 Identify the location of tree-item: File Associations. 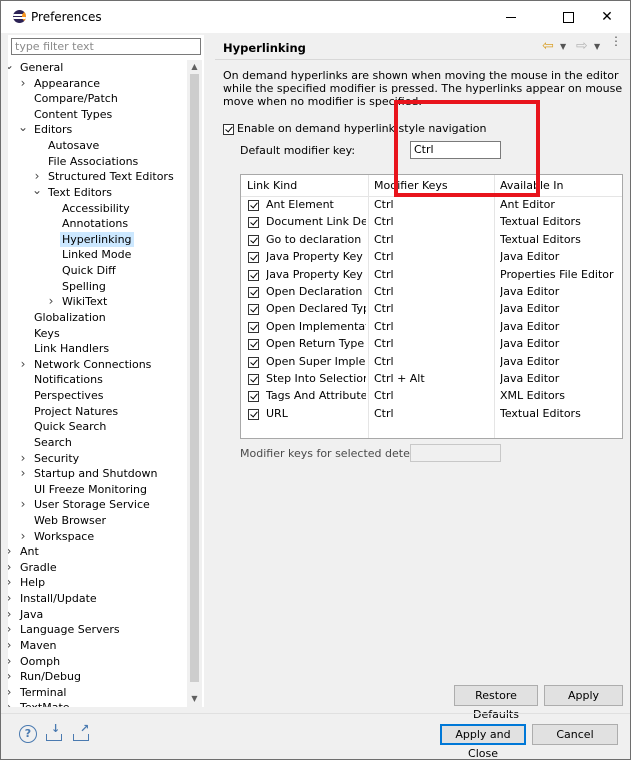
(93, 161).